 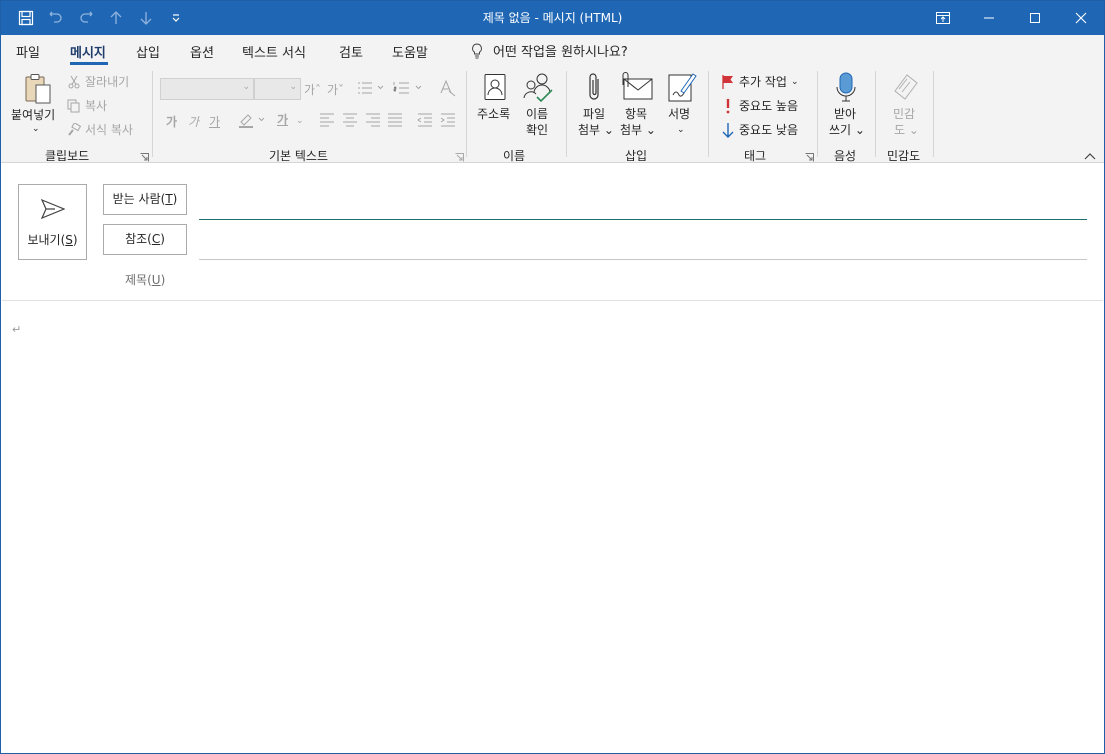 What do you see at coordinates (537, 114) in the screenshot?
I see `check-names-label-1: 이름` at bounding box center [537, 114].